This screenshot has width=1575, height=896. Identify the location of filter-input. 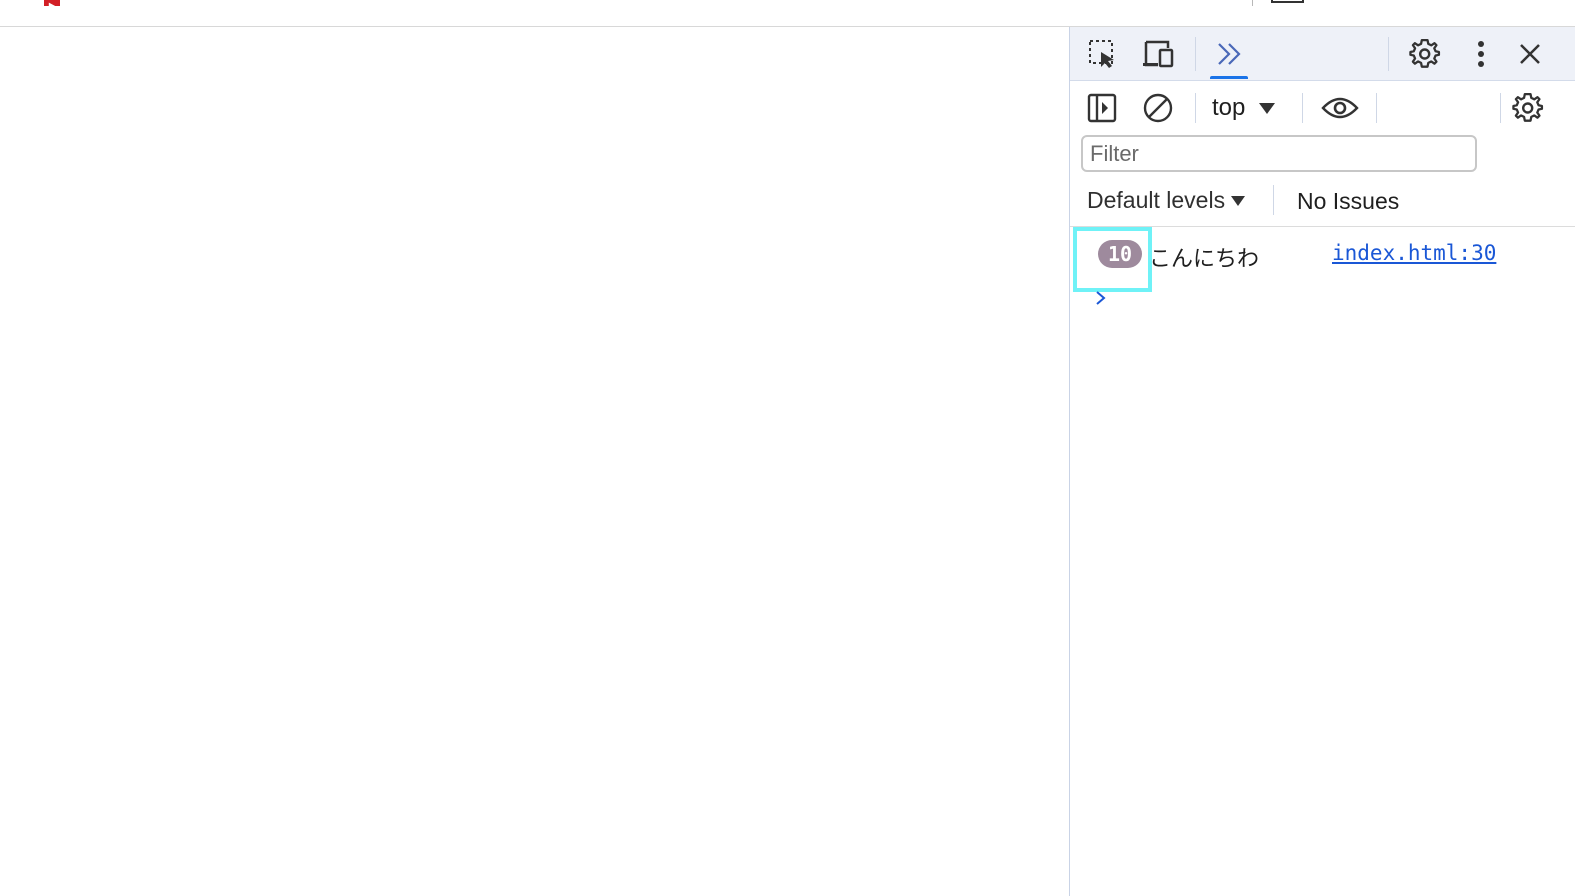
(1279, 153).